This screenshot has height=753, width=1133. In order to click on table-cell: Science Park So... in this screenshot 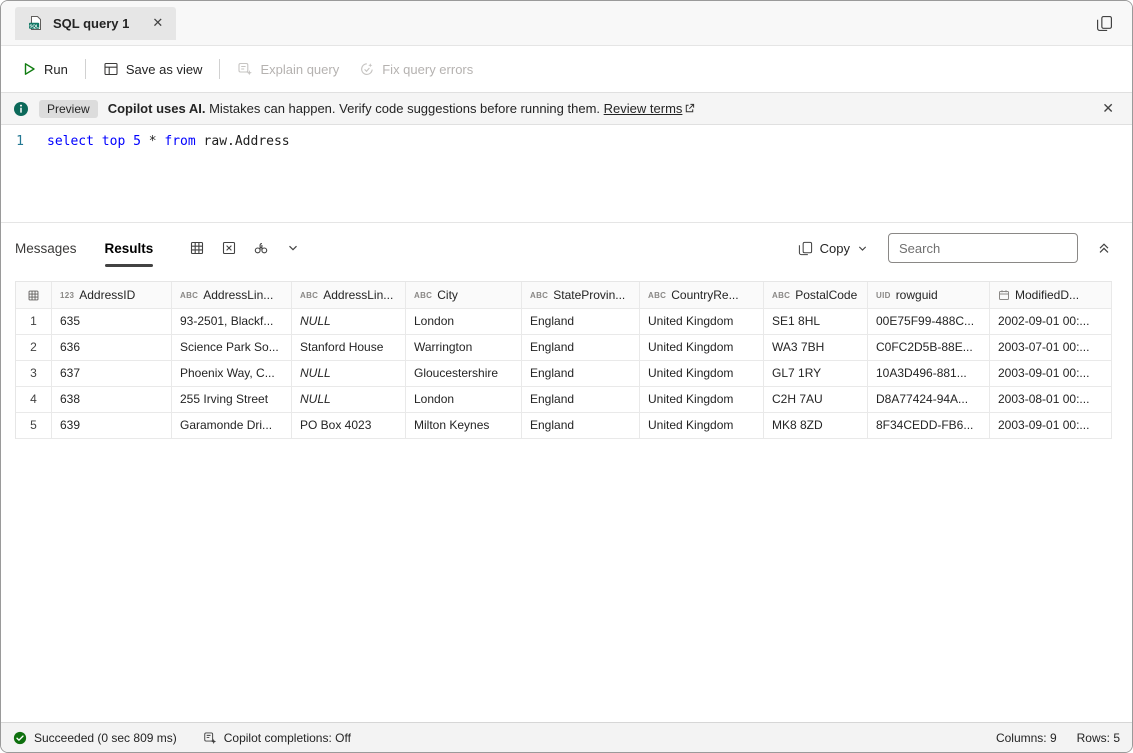, I will do `click(232, 348)`.